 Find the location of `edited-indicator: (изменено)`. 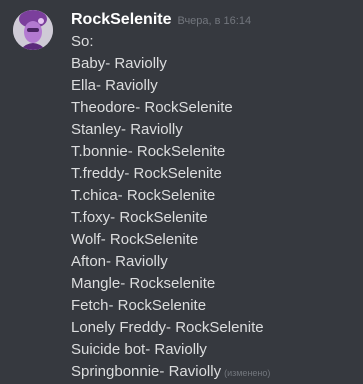

edited-indicator: (изменено) is located at coordinates (247, 373).